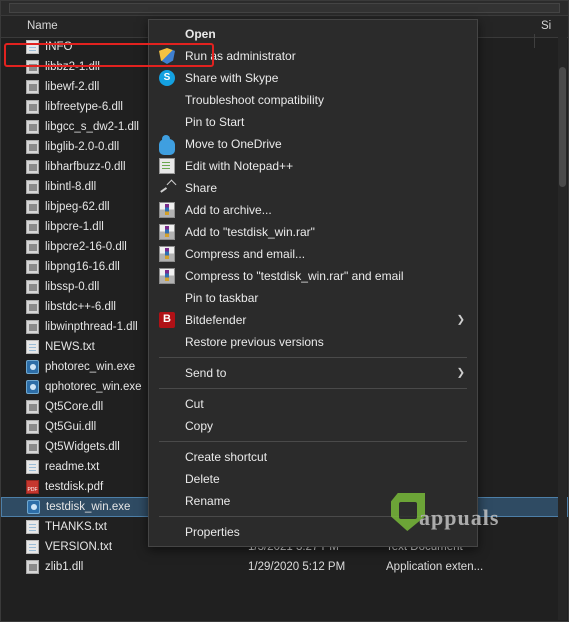 This screenshot has width=569, height=622. What do you see at coordinates (72, 467) in the screenshot?
I see `file-name-text: readme.txt` at bounding box center [72, 467].